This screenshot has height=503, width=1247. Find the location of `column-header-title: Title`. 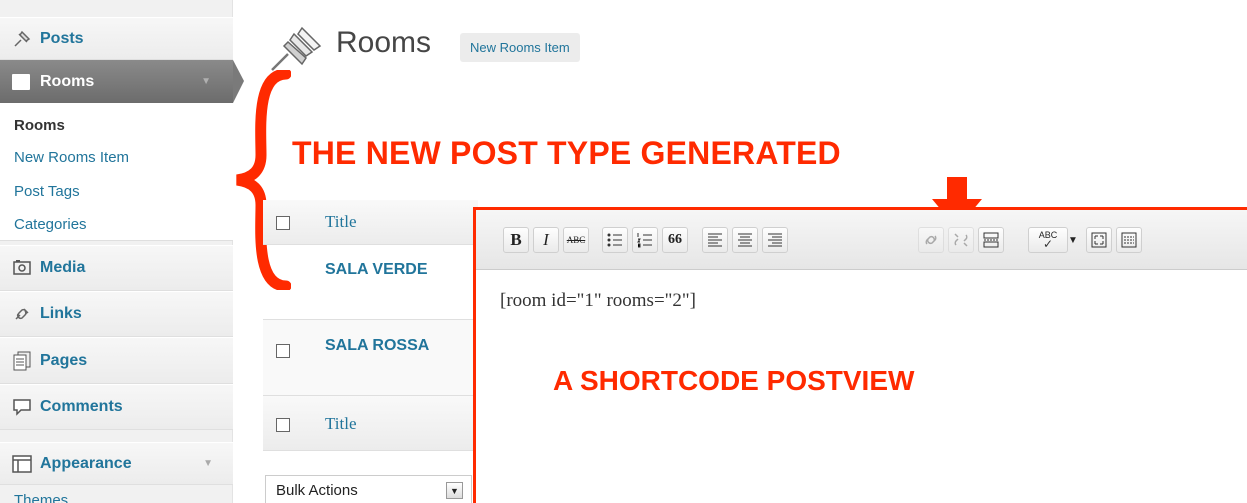

column-header-title: Title is located at coordinates (341, 222).